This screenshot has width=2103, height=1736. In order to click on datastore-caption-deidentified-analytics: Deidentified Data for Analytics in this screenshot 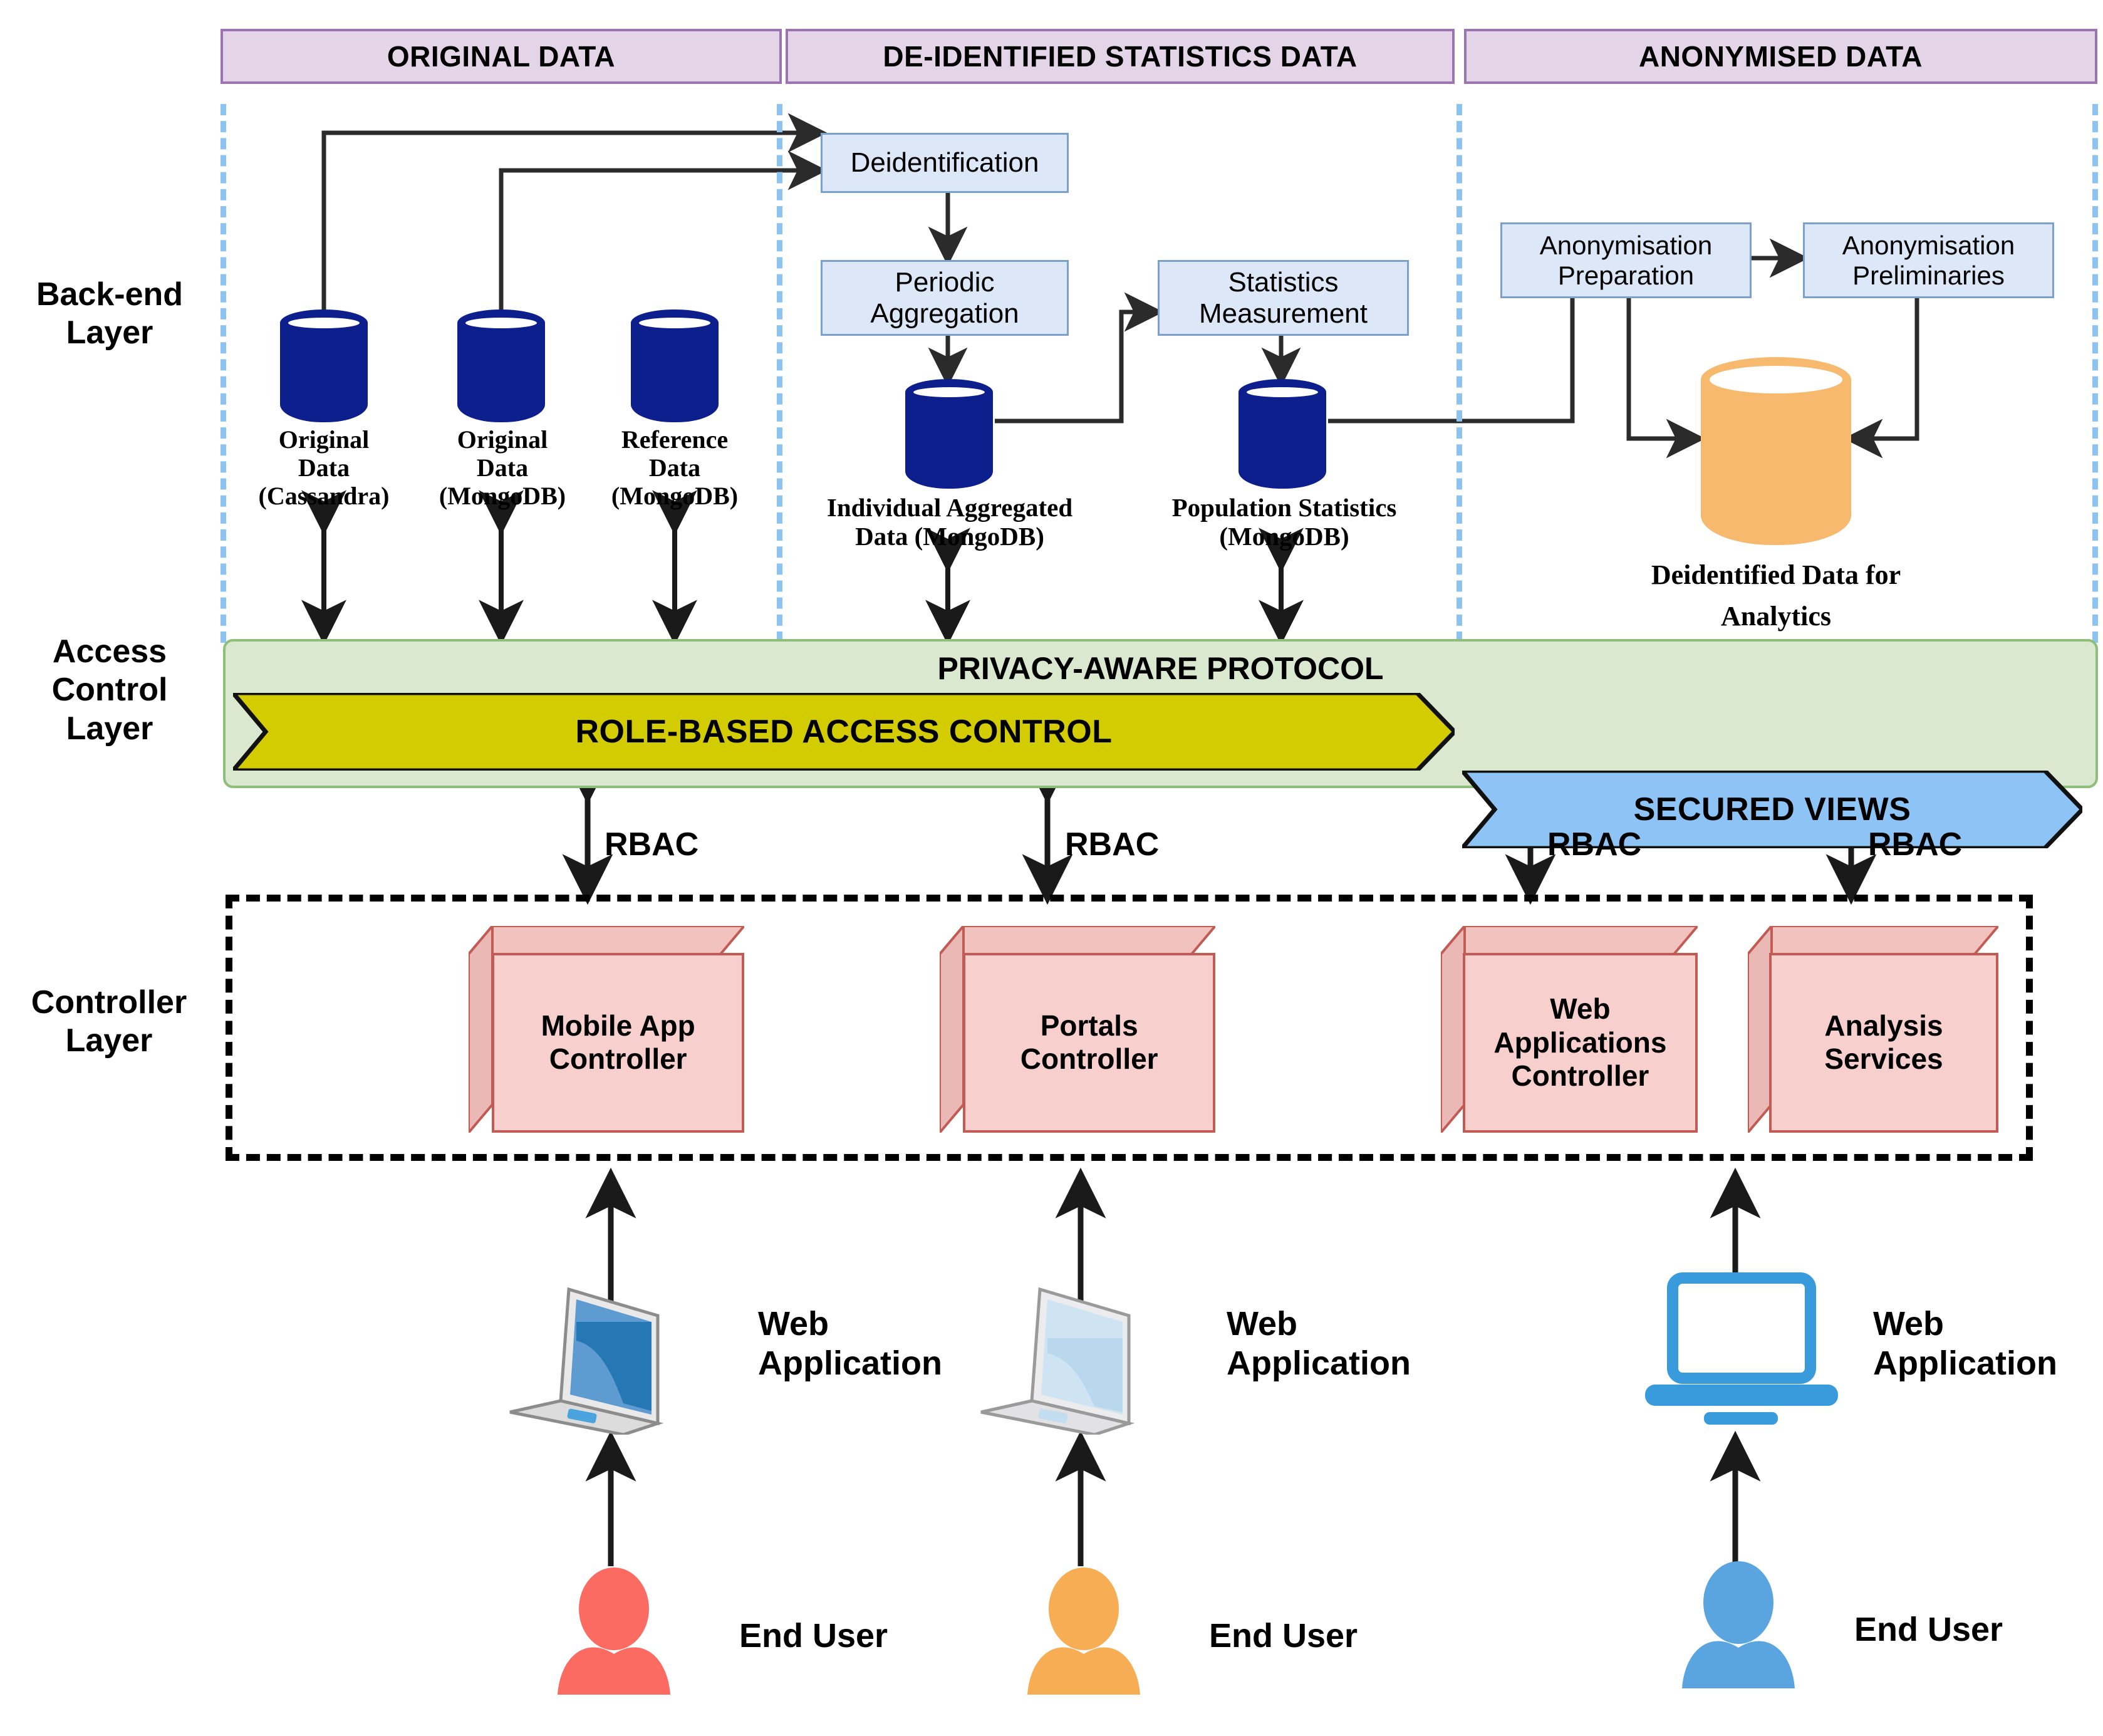, I will do `click(1776, 595)`.